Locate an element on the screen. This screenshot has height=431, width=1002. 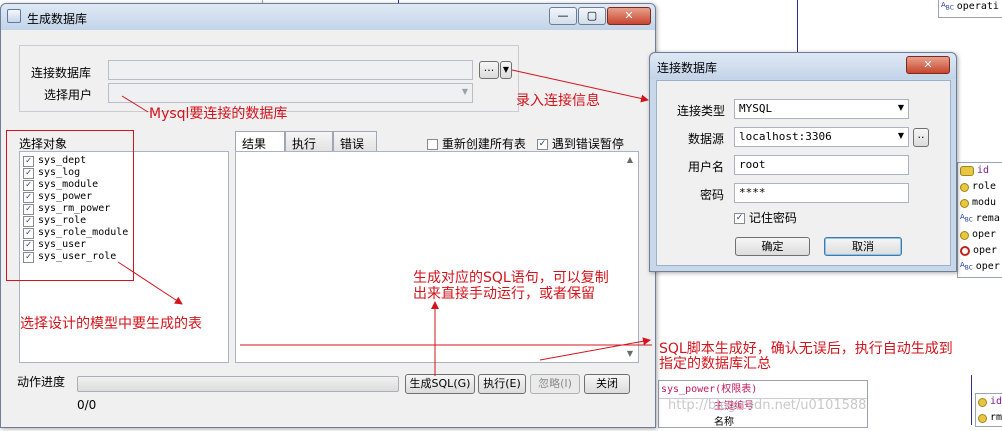
watermark: http://blog.csdn.net/u0101588 is located at coordinates (767, 405).